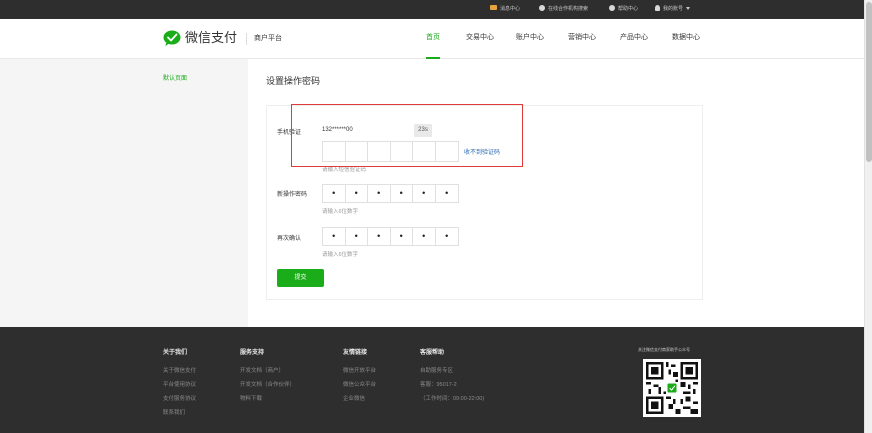 This screenshot has height=433, width=872. I want to click on nav-product-center: 产品中心, so click(634, 39).